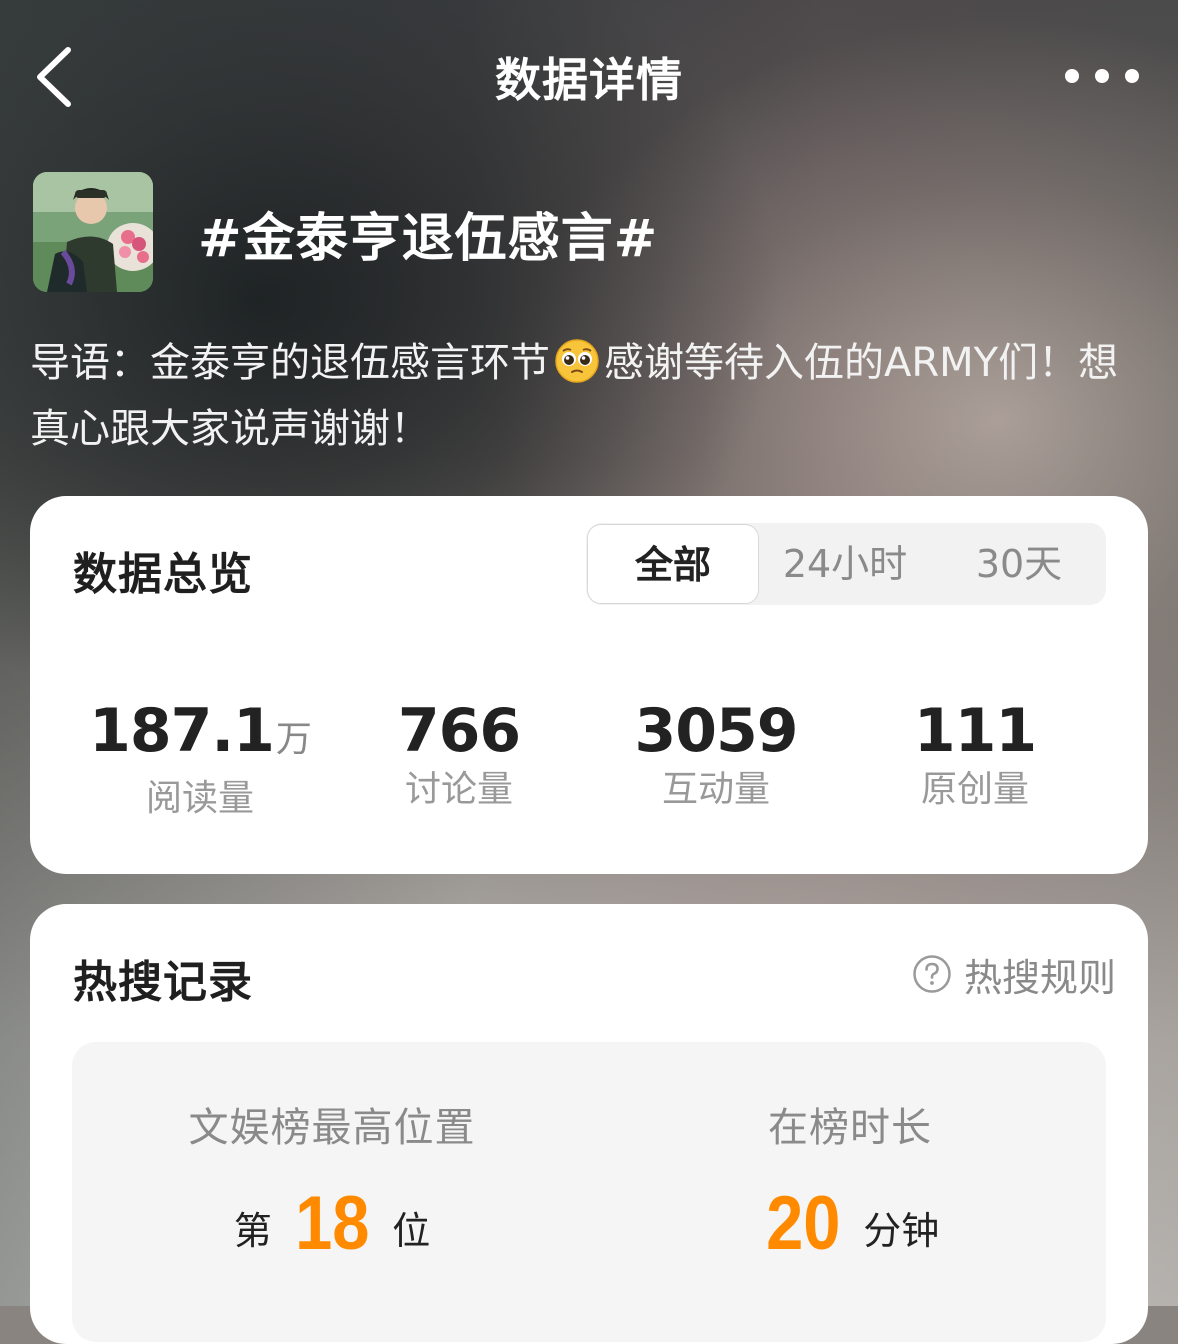 Image resolution: width=1178 pixels, height=1344 pixels. What do you see at coordinates (901, 1231) in the screenshot?
I see `duration-suffix: 分钟` at bounding box center [901, 1231].